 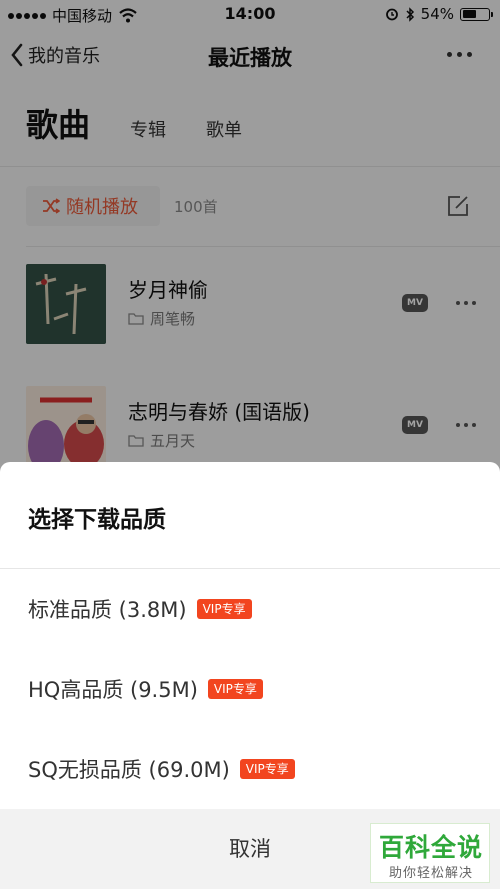 I want to click on option-label: 标准品质 (3.8M), so click(x=107, y=610).